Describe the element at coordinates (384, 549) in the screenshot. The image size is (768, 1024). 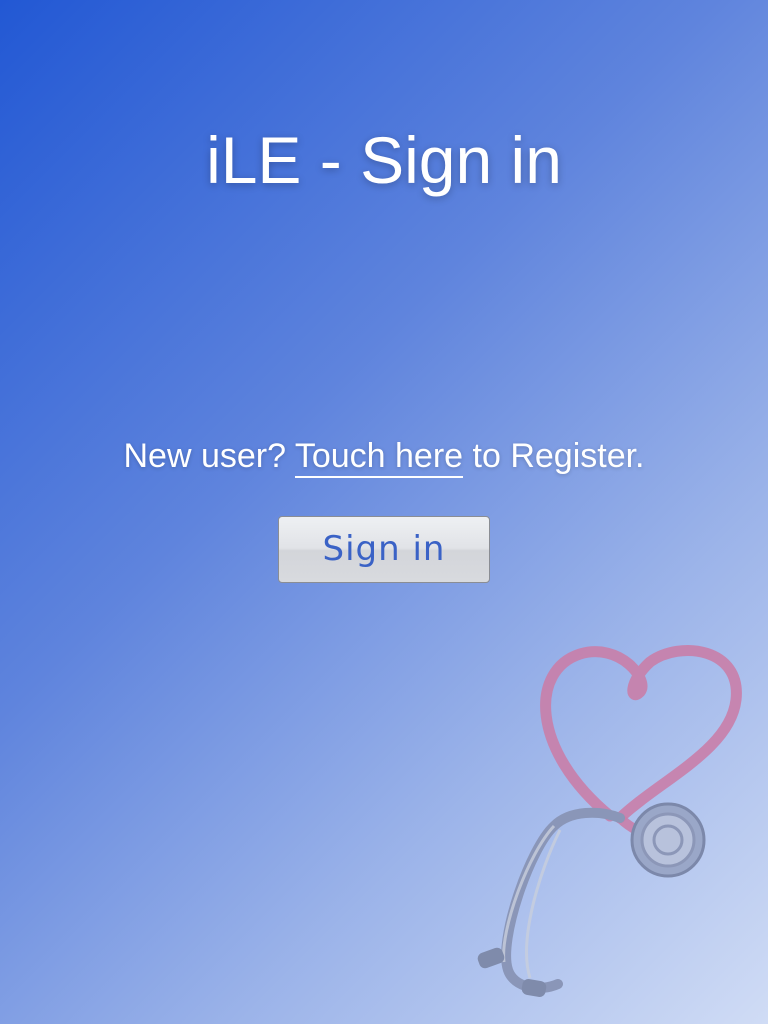
I see `sign-in-button: Sign in` at that location.